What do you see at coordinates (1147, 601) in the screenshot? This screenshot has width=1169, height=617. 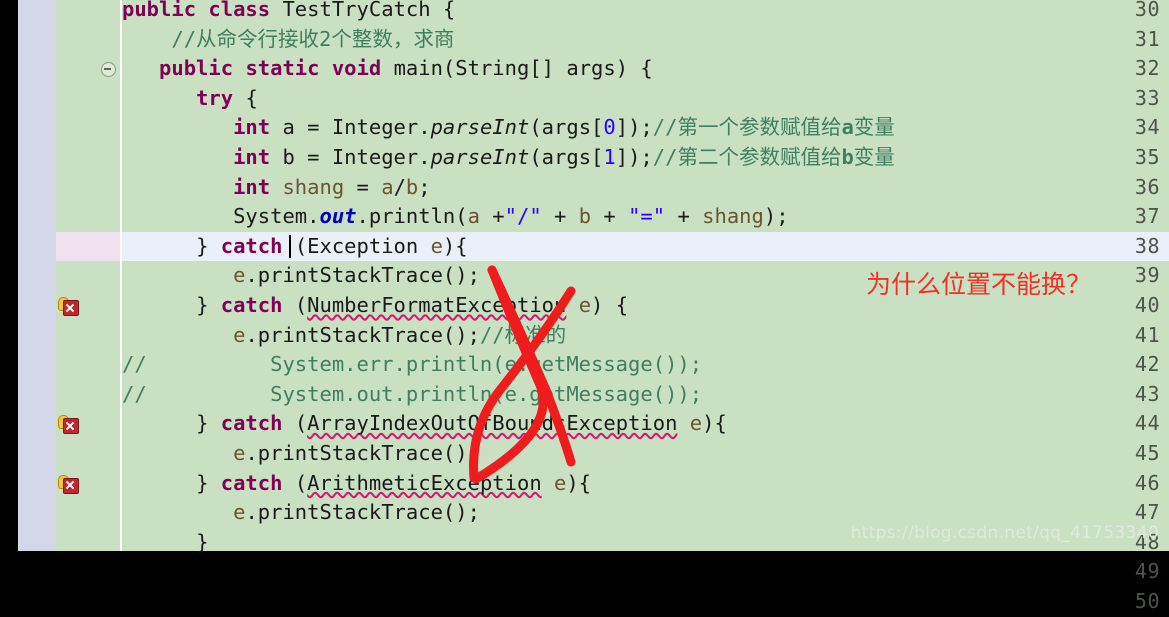 I see `line-number: 50` at bounding box center [1147, 601].